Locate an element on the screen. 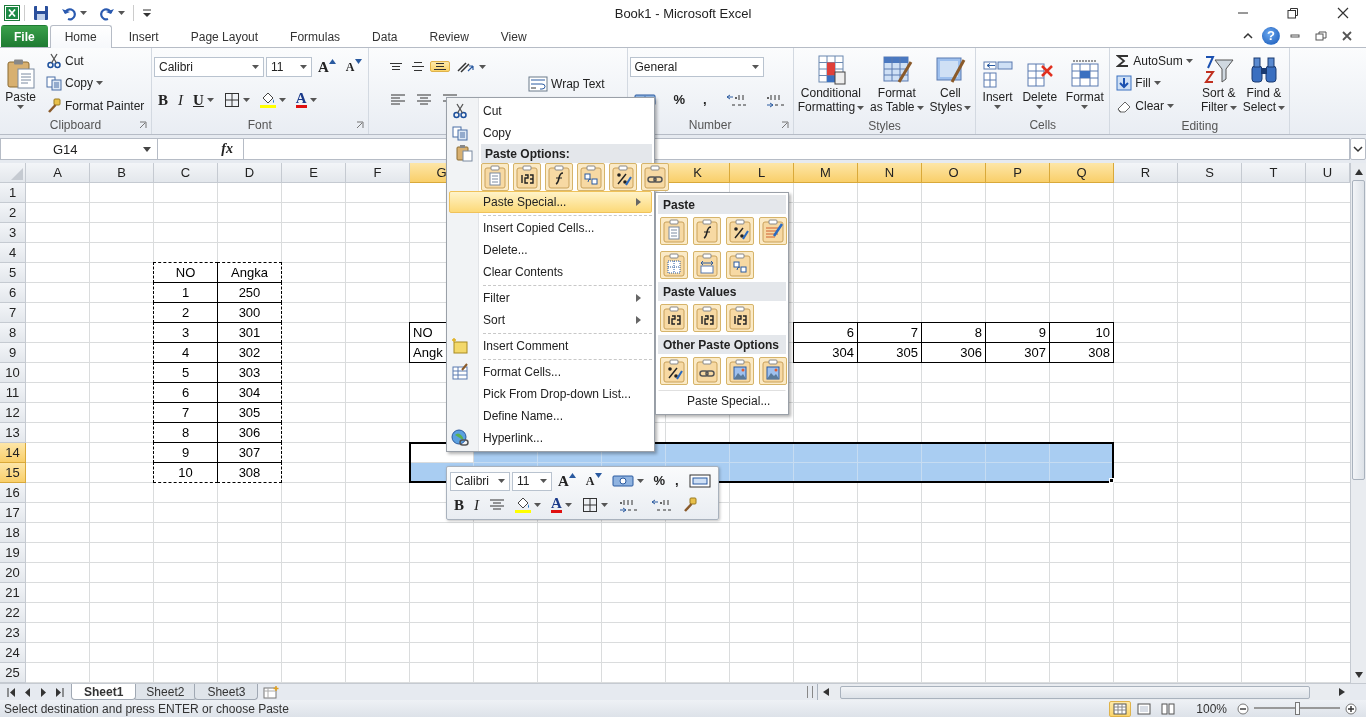 The height and width of the screenshot is (717, 1366). row-header: 15 is located at coordinates (13, 473).